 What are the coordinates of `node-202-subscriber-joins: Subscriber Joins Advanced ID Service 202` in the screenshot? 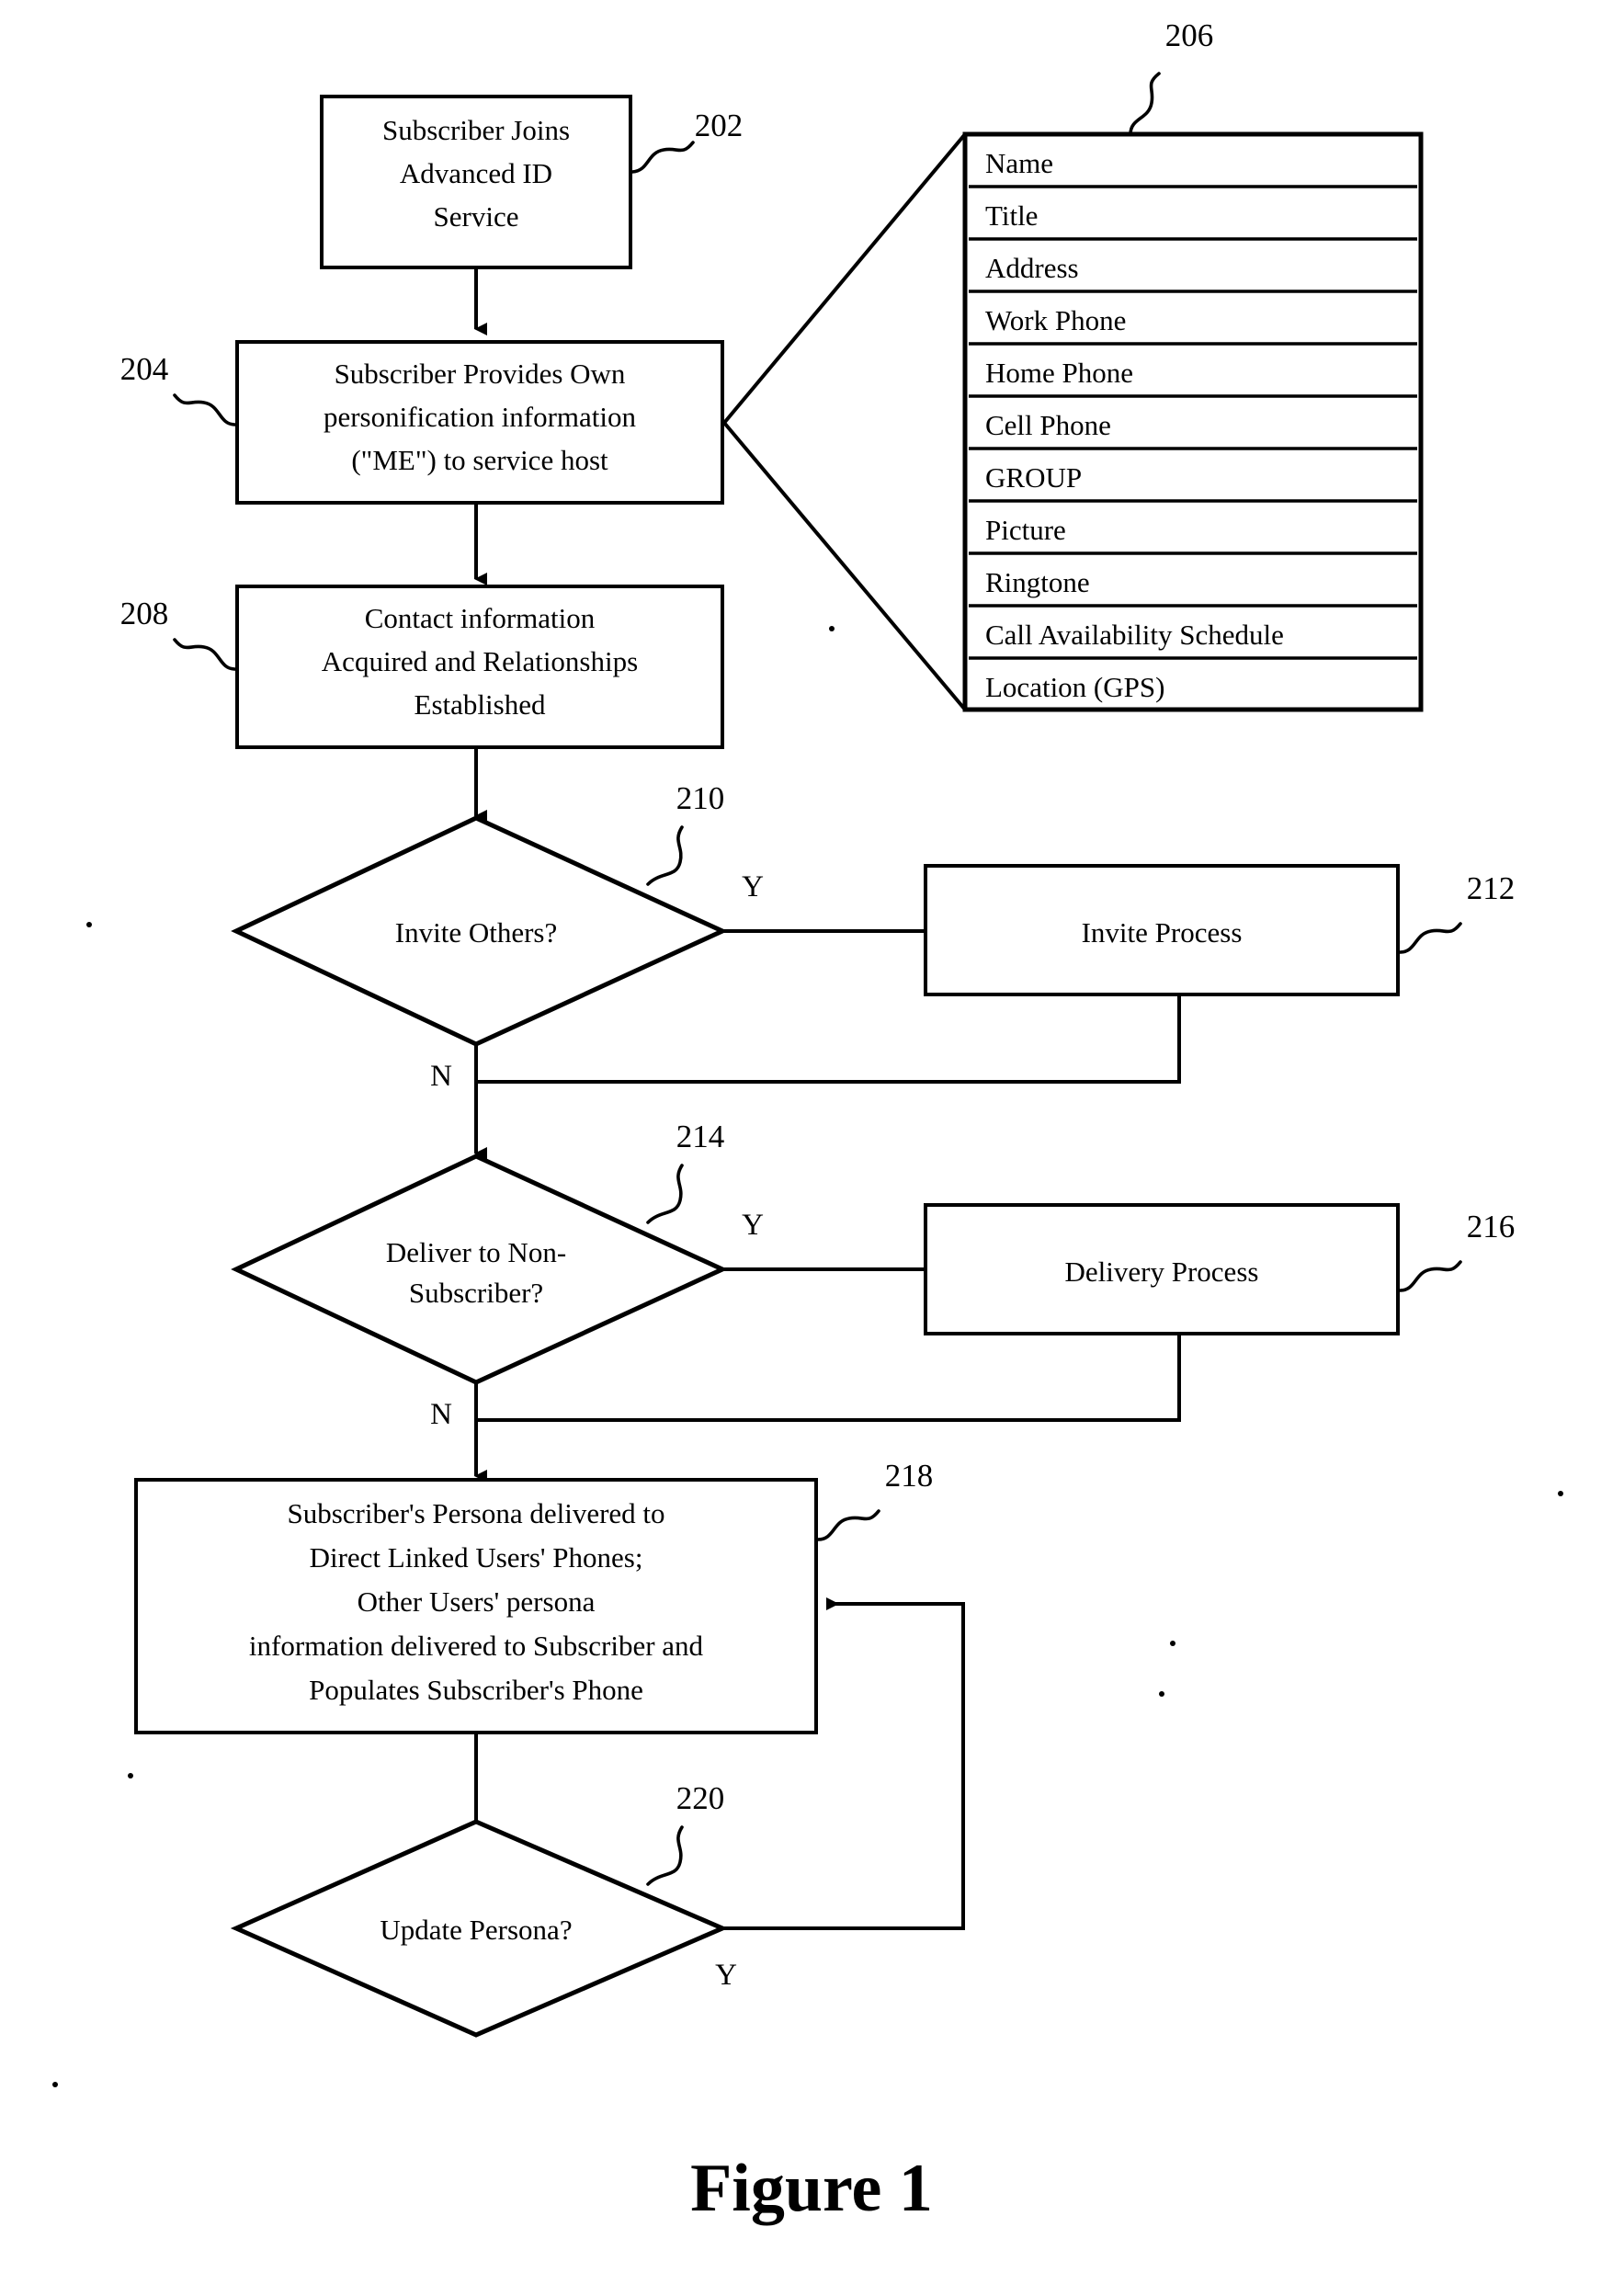 It's located at (532, 182).